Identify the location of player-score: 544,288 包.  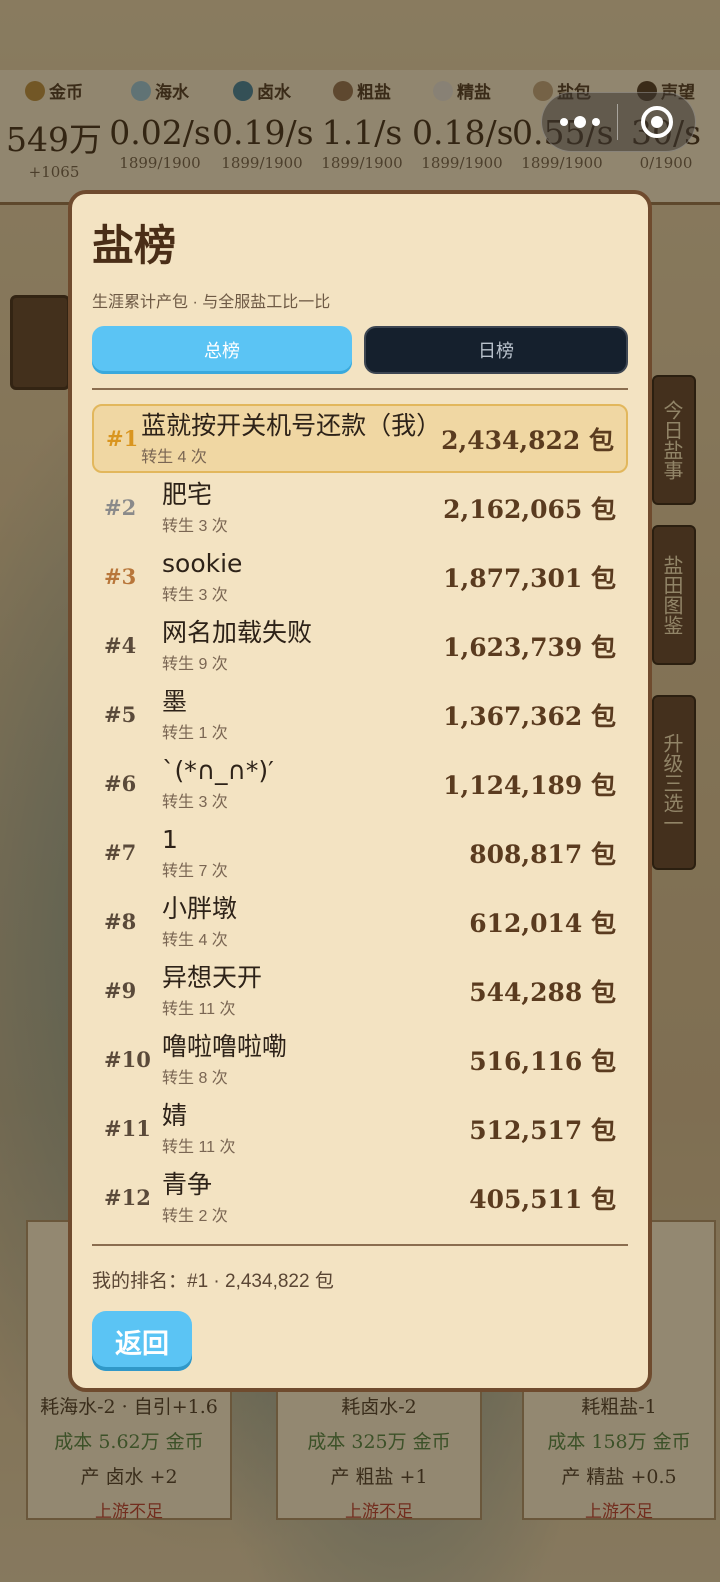
(542, 992).